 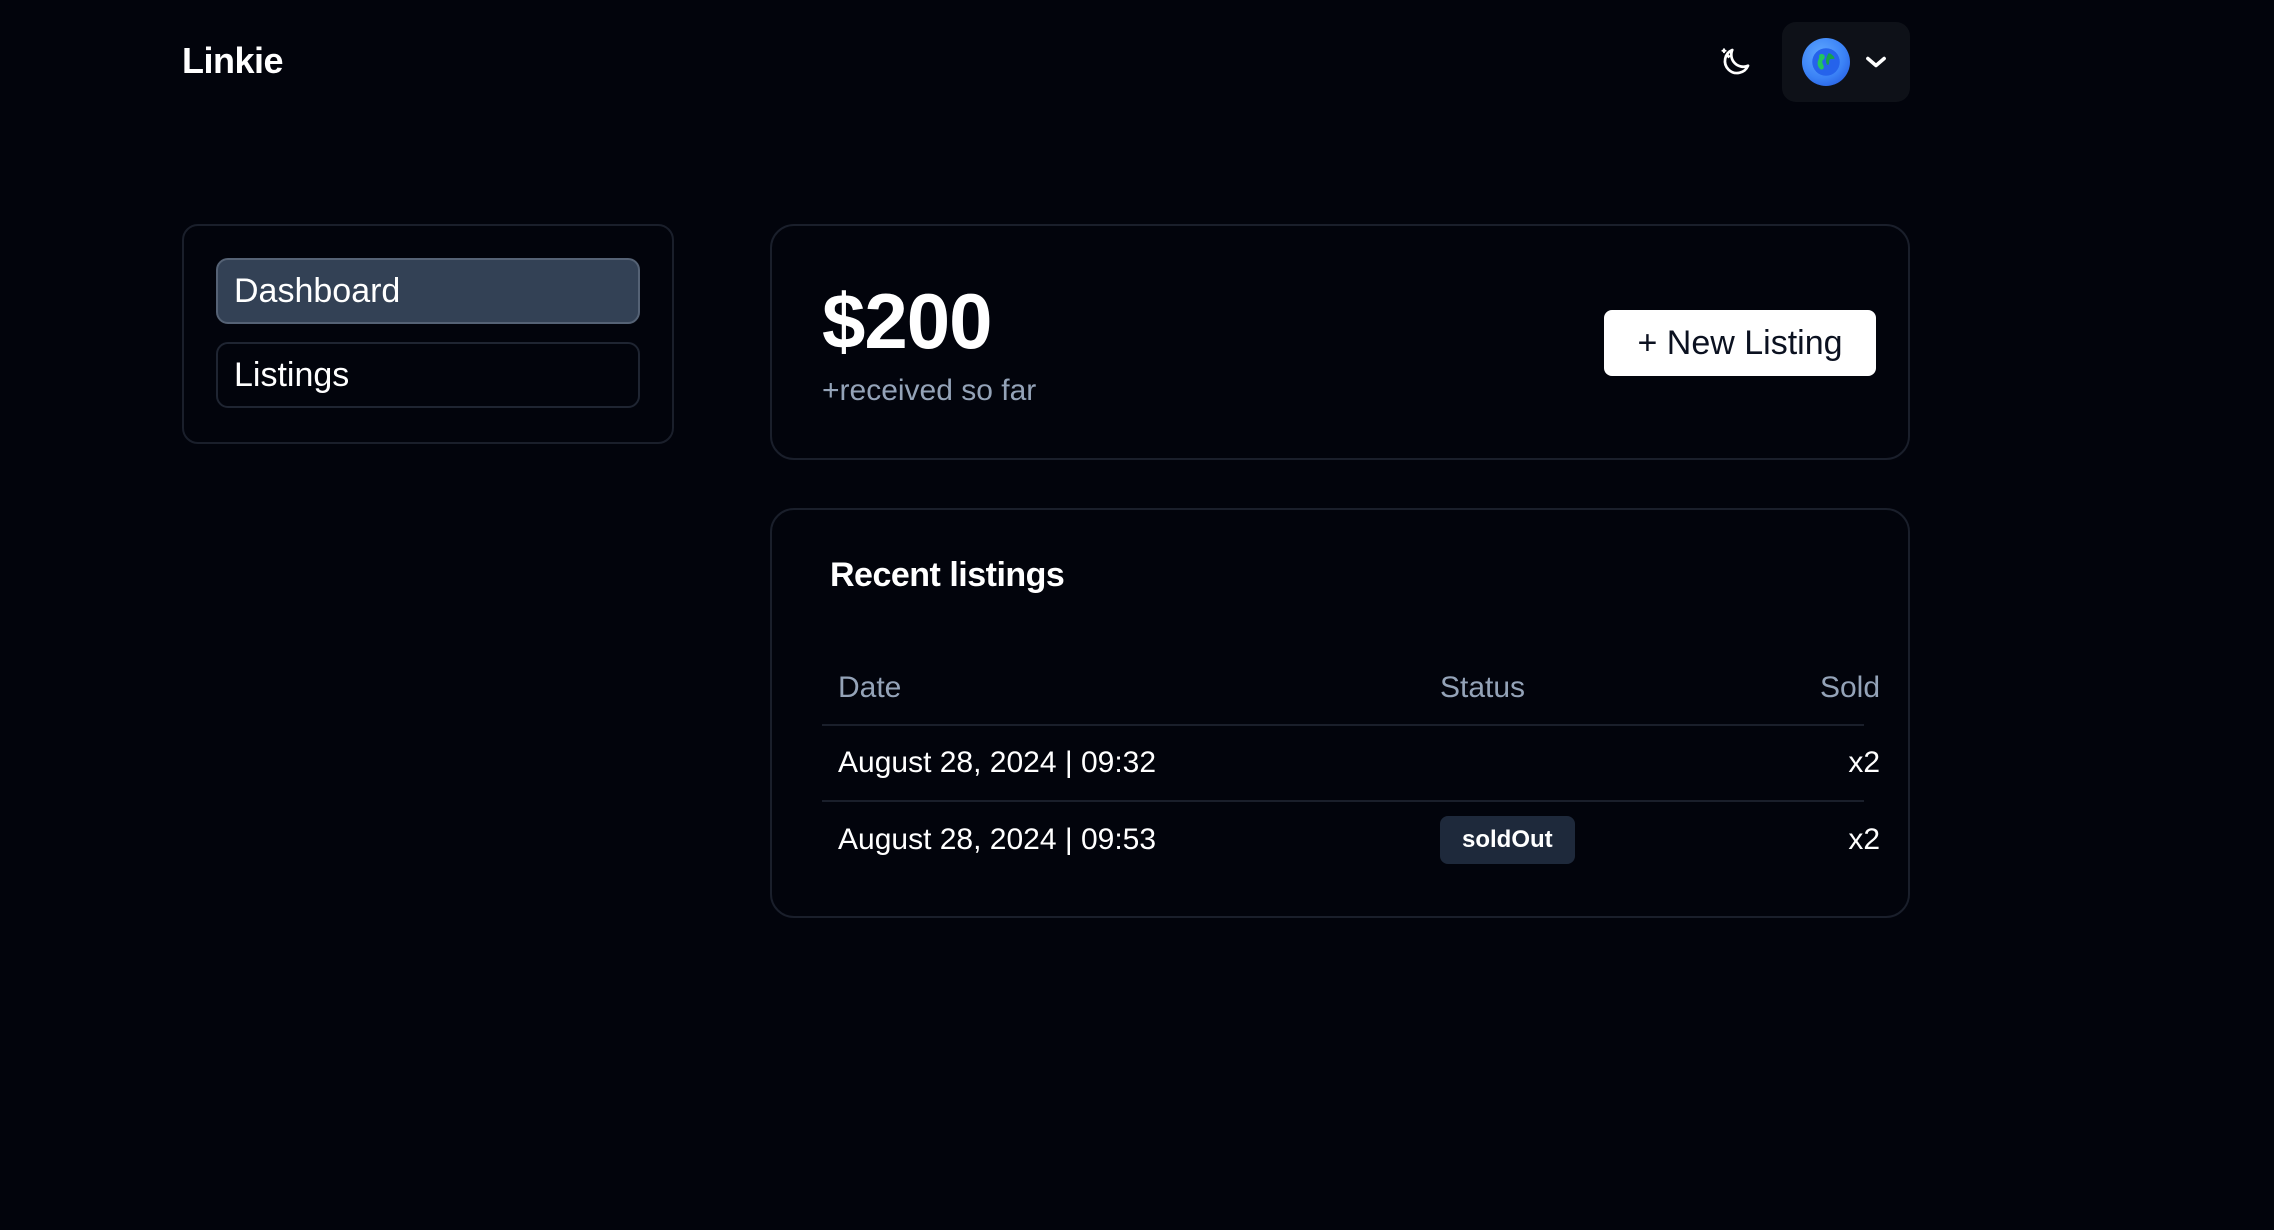 I want to click on column-header-date: Date, so click(x=870, y=687).